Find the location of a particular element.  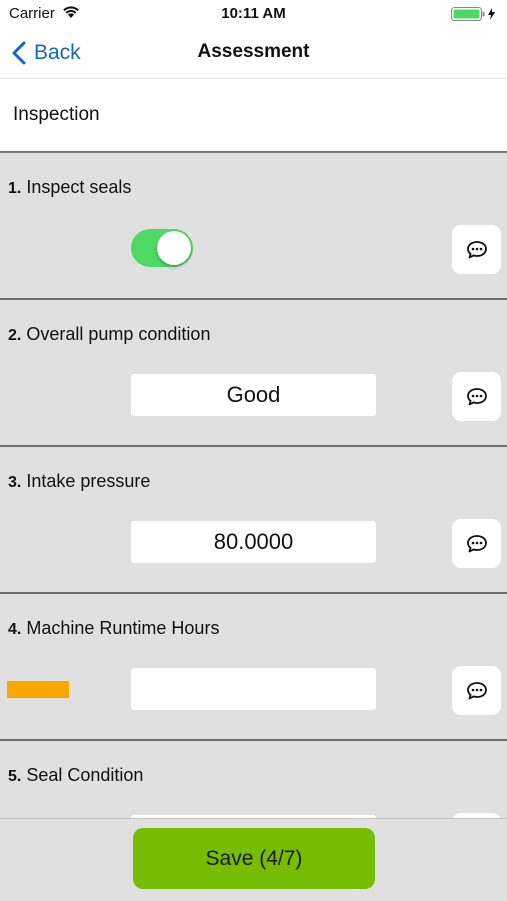

clock: 10:11 AM is located at coordinates (253, 13).